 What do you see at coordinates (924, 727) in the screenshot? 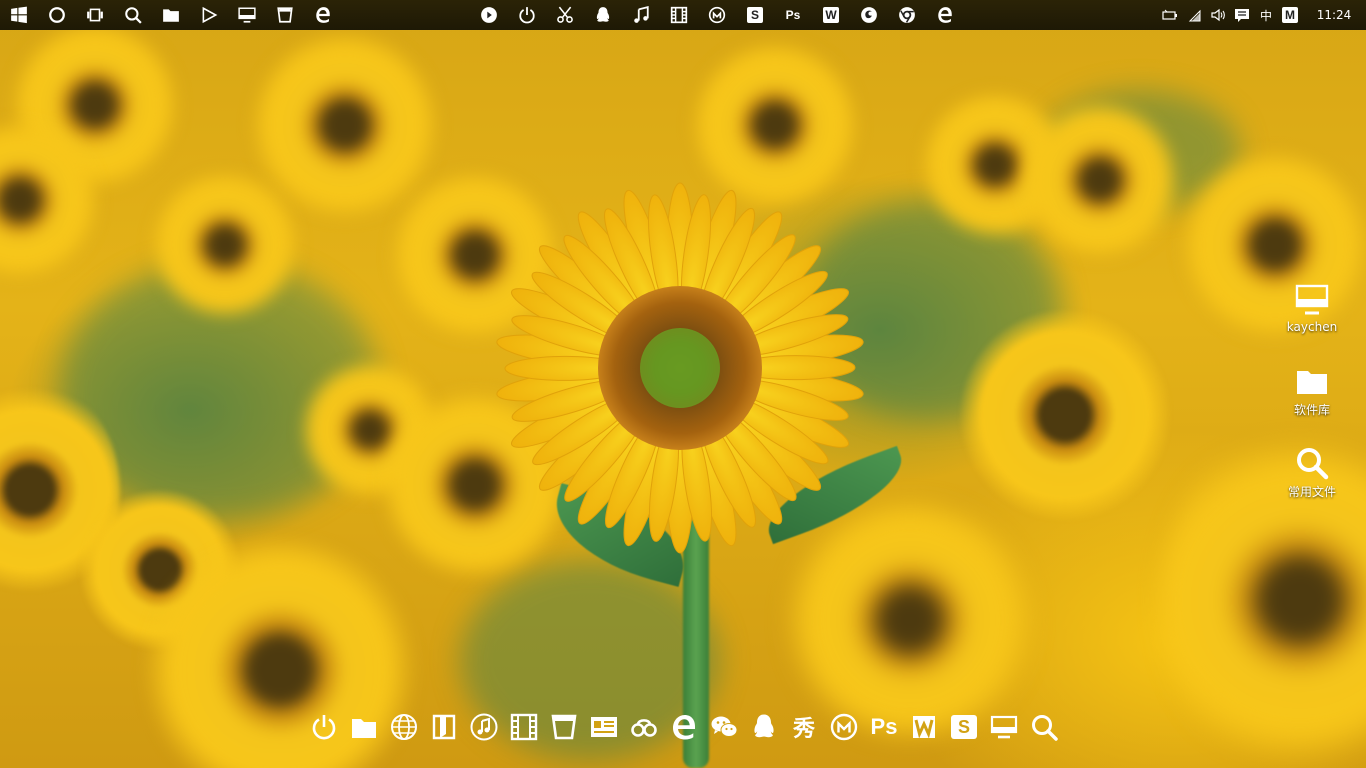
I see `dock-wps-w-icon` at bounding box center [924, 727].